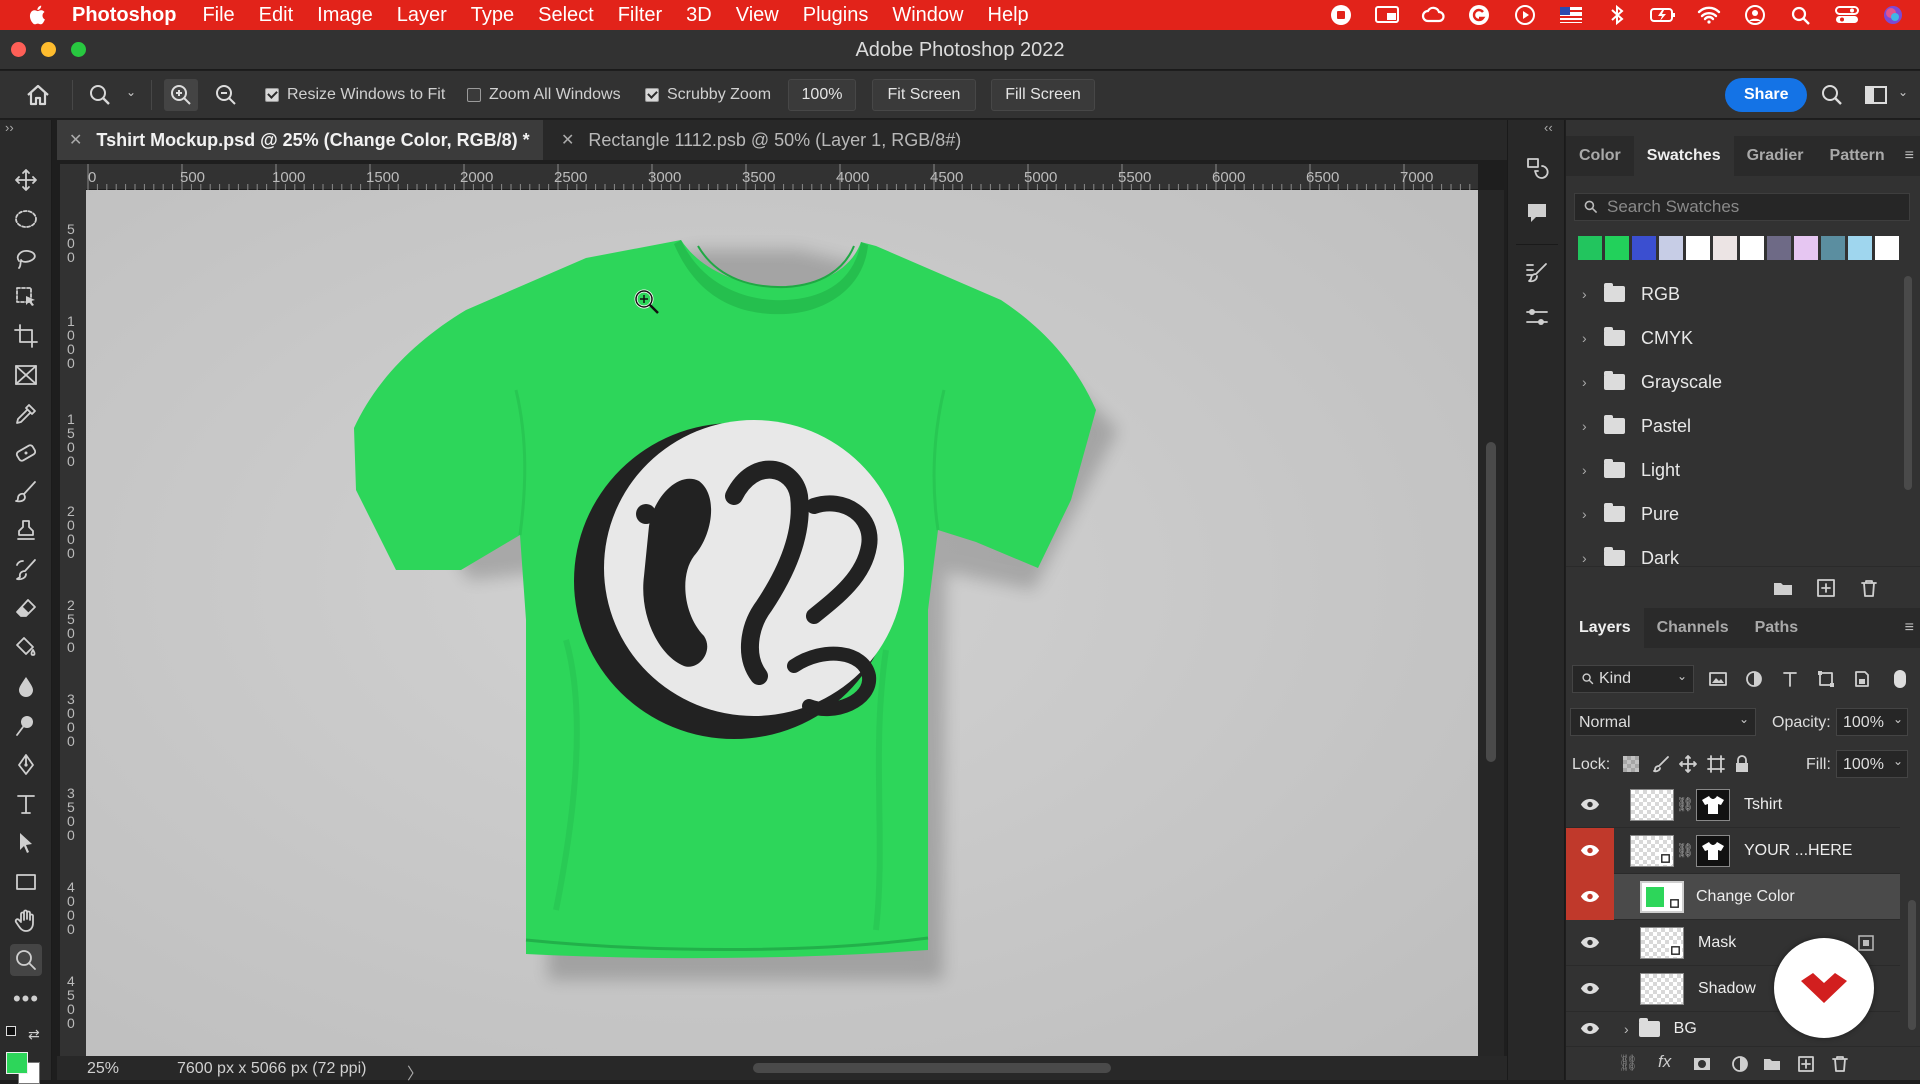  I want to click on layers-scrollbar, so click(1912, 965).